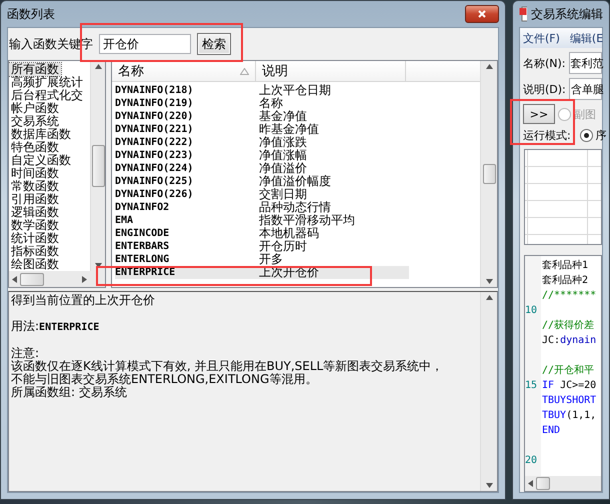 The height and width of the screenshot is (504, 610). I want to click on table-row: DYNAINFO(220) 基金净值, so click(262, 116).